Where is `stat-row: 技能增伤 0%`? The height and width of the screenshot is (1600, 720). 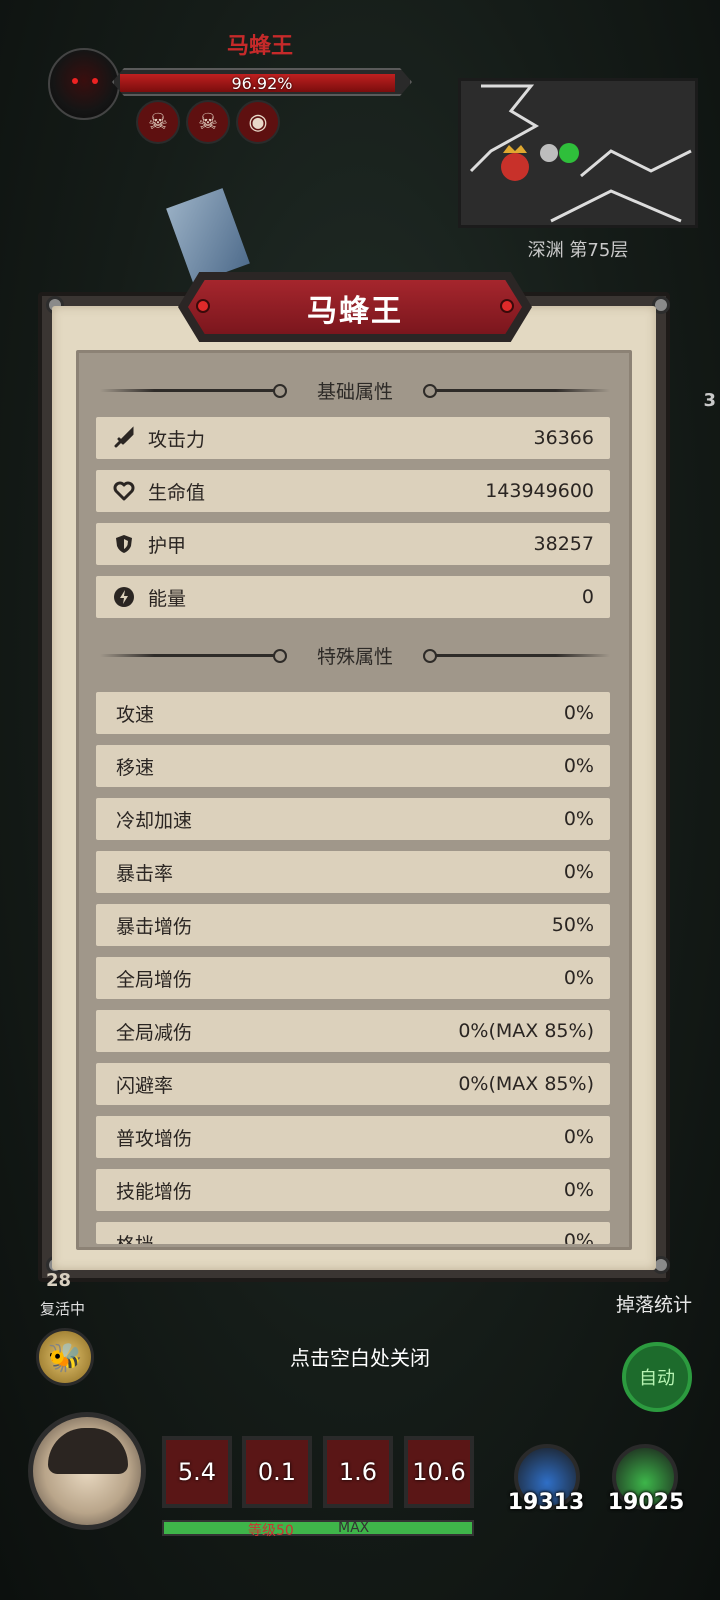 stat-row: 技能增伤 0% is located at coordinates (353, 1190).